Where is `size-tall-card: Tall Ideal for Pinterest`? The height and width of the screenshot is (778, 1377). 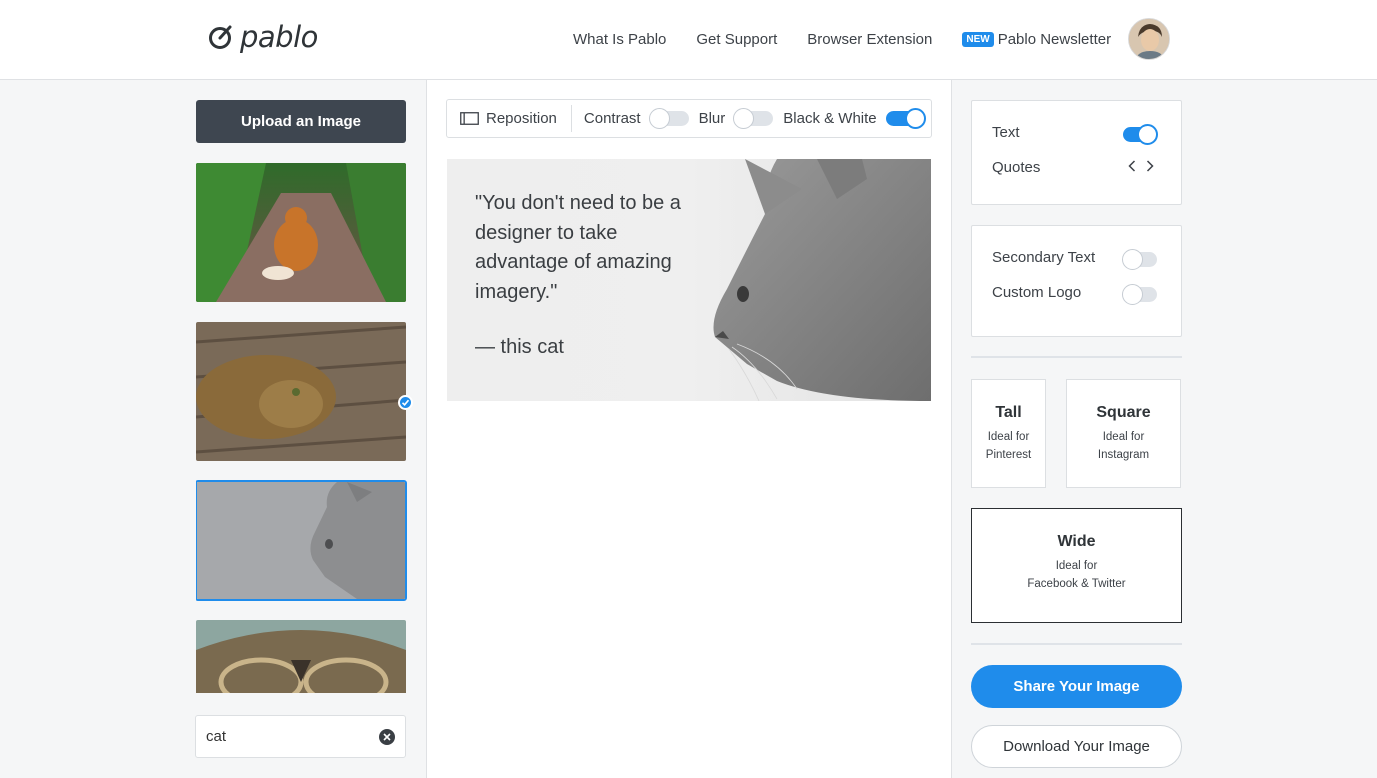
size-tall-card: Tall Ideal for Pinterest is located at coordinates (1008, 433).